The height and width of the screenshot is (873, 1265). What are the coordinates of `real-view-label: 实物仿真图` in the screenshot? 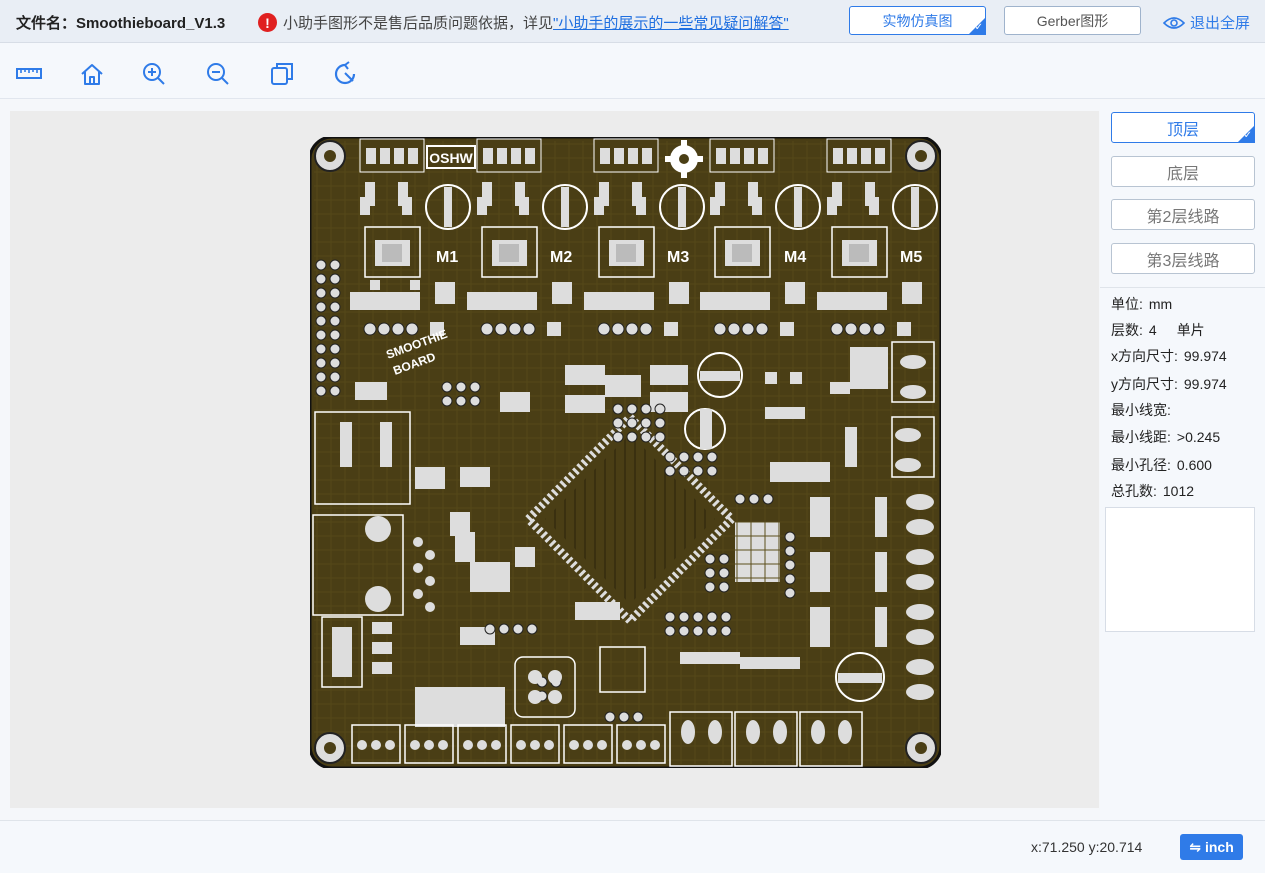 It's located at (917, 20).